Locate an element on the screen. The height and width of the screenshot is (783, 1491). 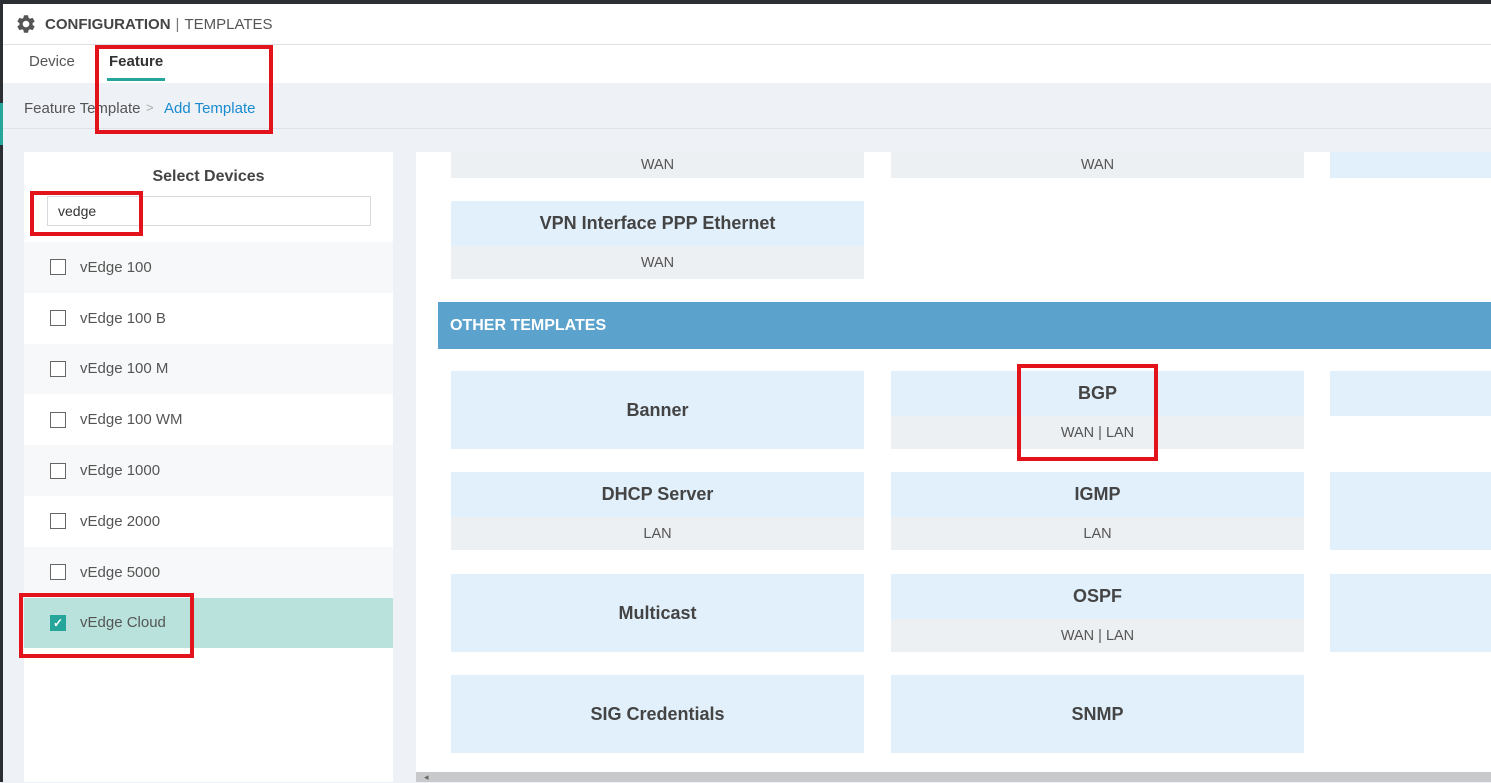
check-icon: ✓ is located at coordinates (58, 622).